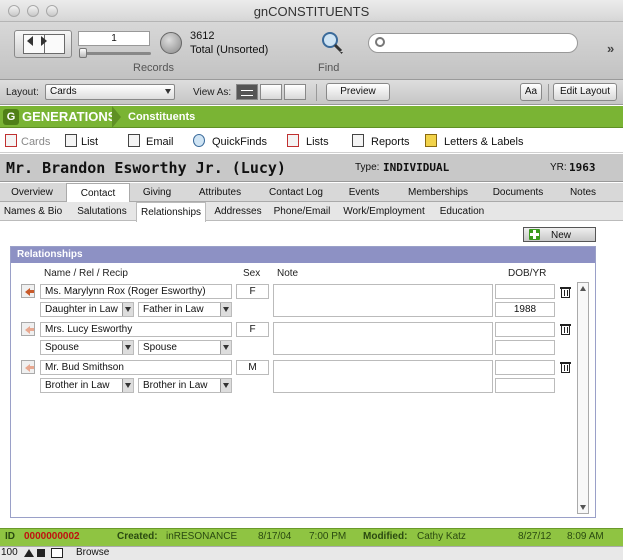 This screenshot has height=560, width=623. Describe the element at coordinates (462, 211) in the screenshot. I see `tab-education: Education` at that location.